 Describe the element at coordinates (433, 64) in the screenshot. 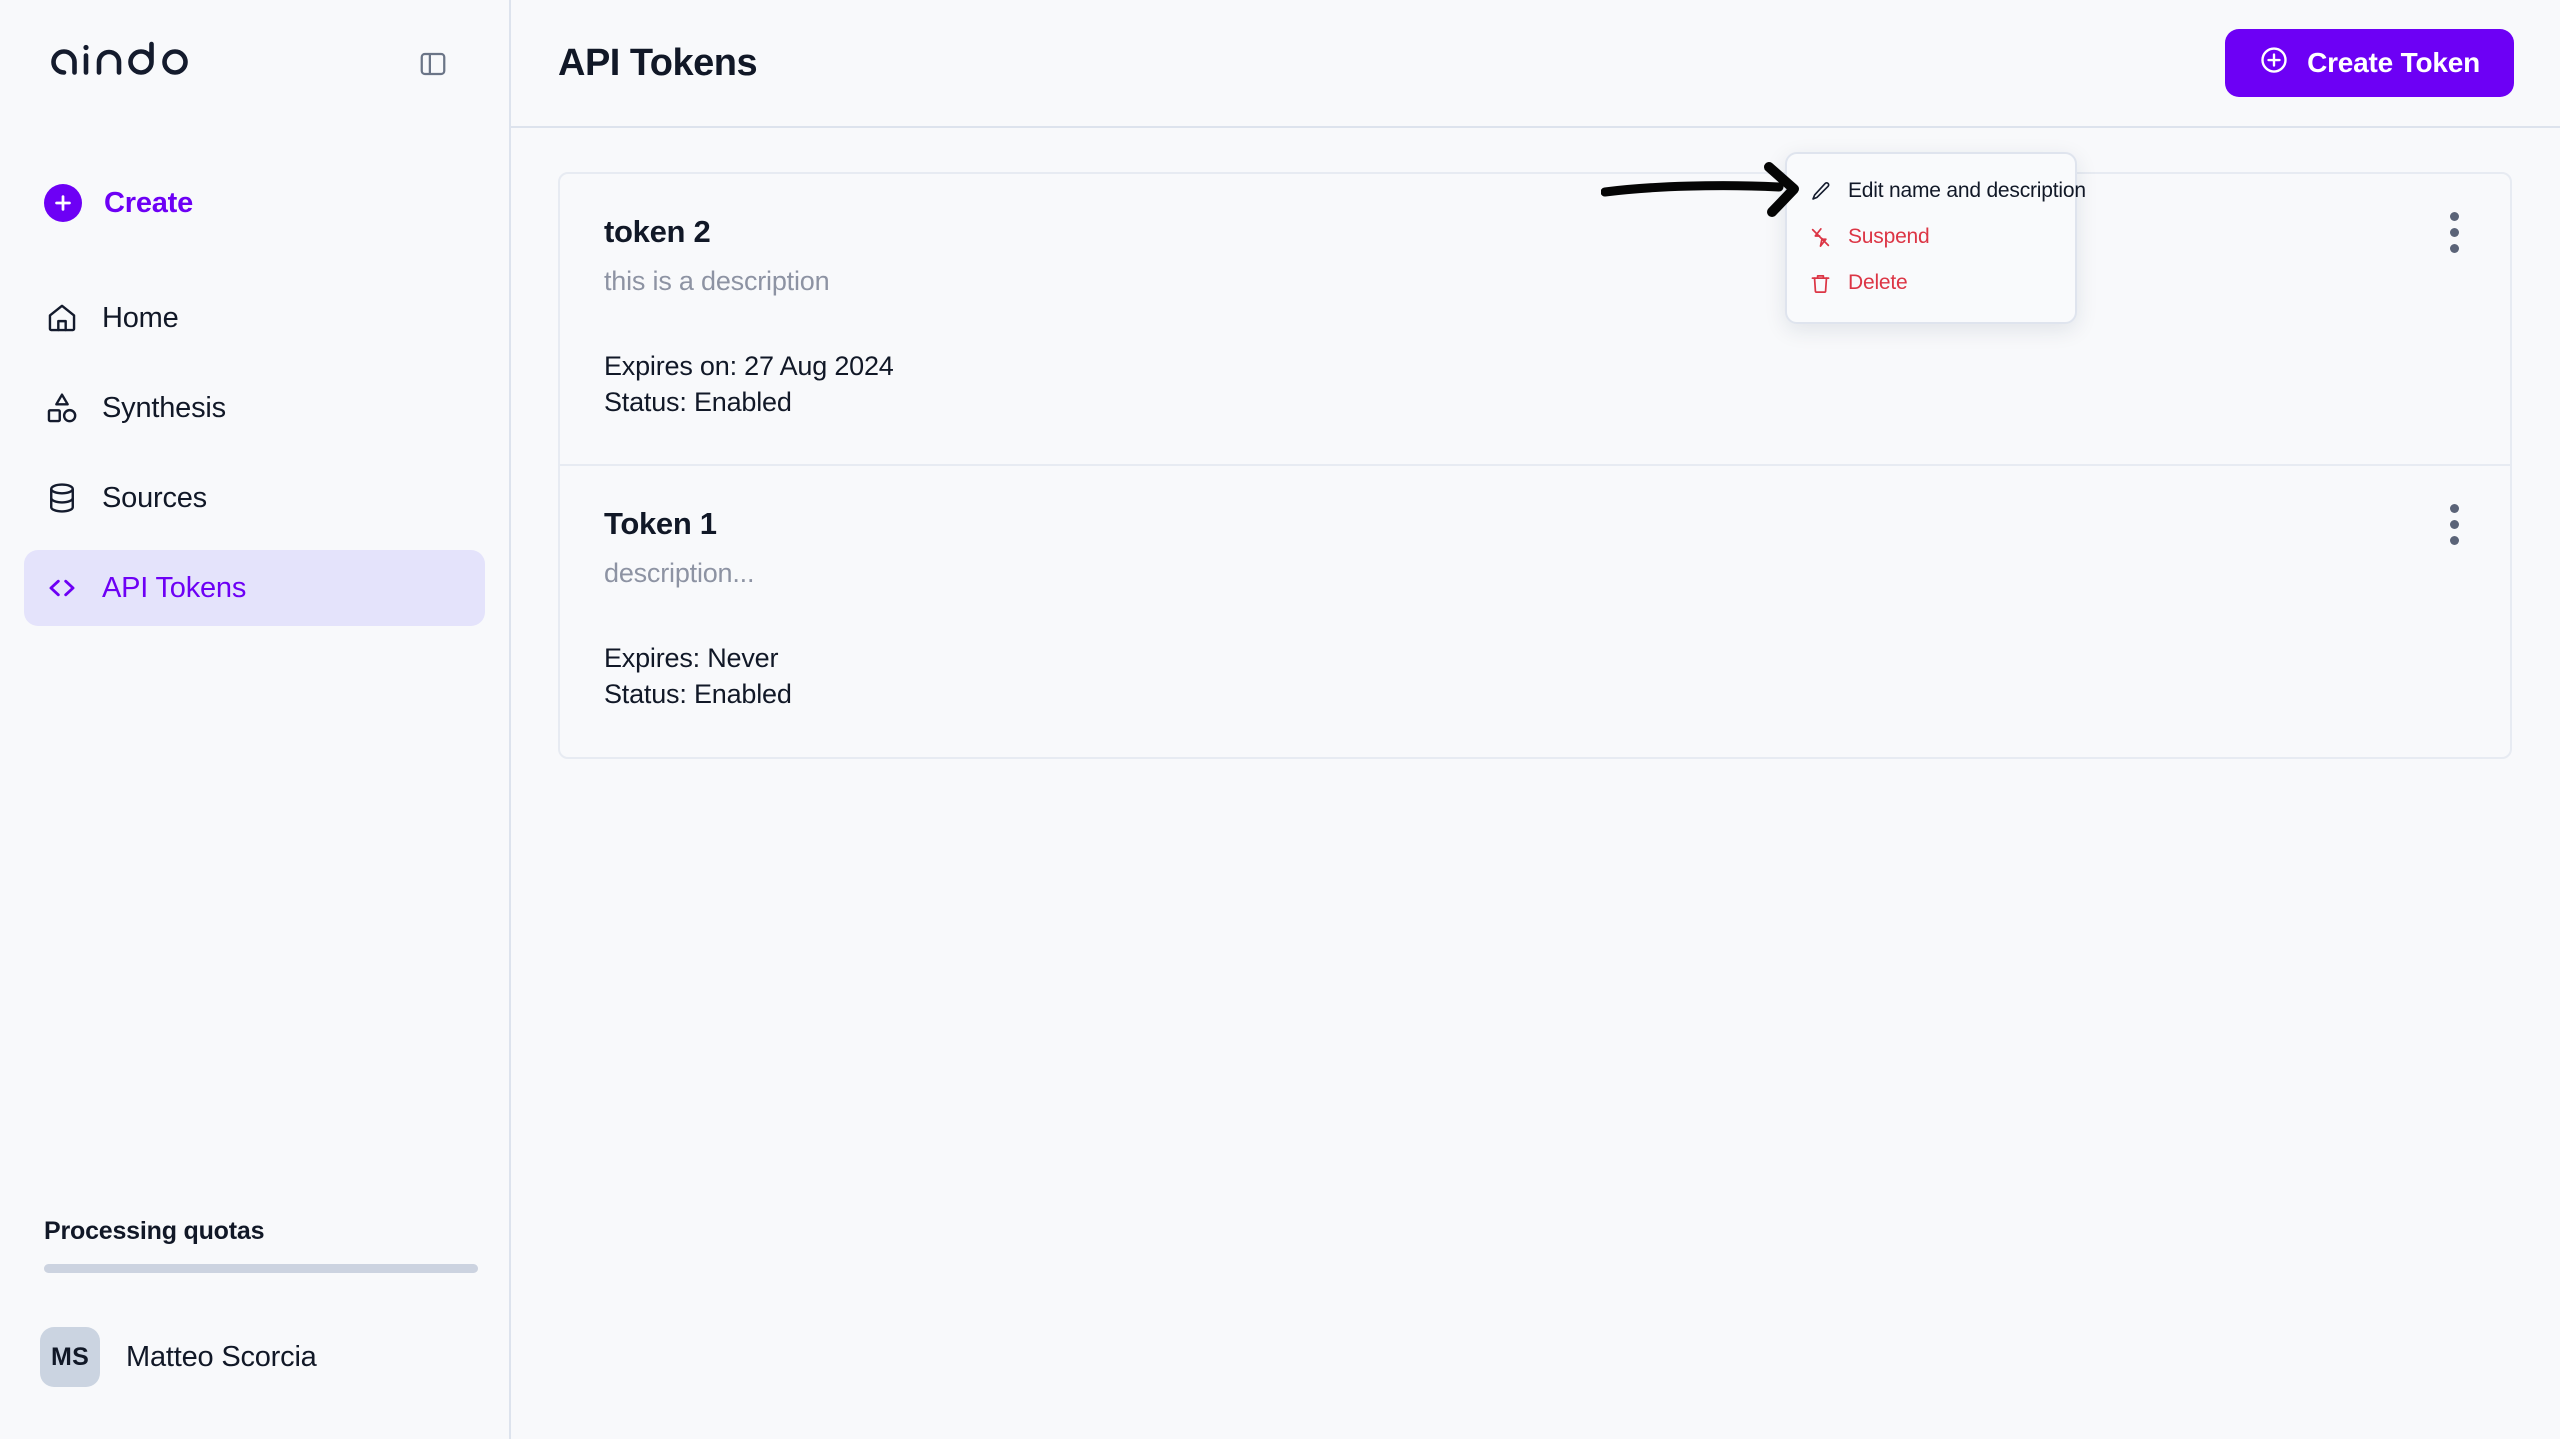

I see `panel-toggle-icon` at that location.